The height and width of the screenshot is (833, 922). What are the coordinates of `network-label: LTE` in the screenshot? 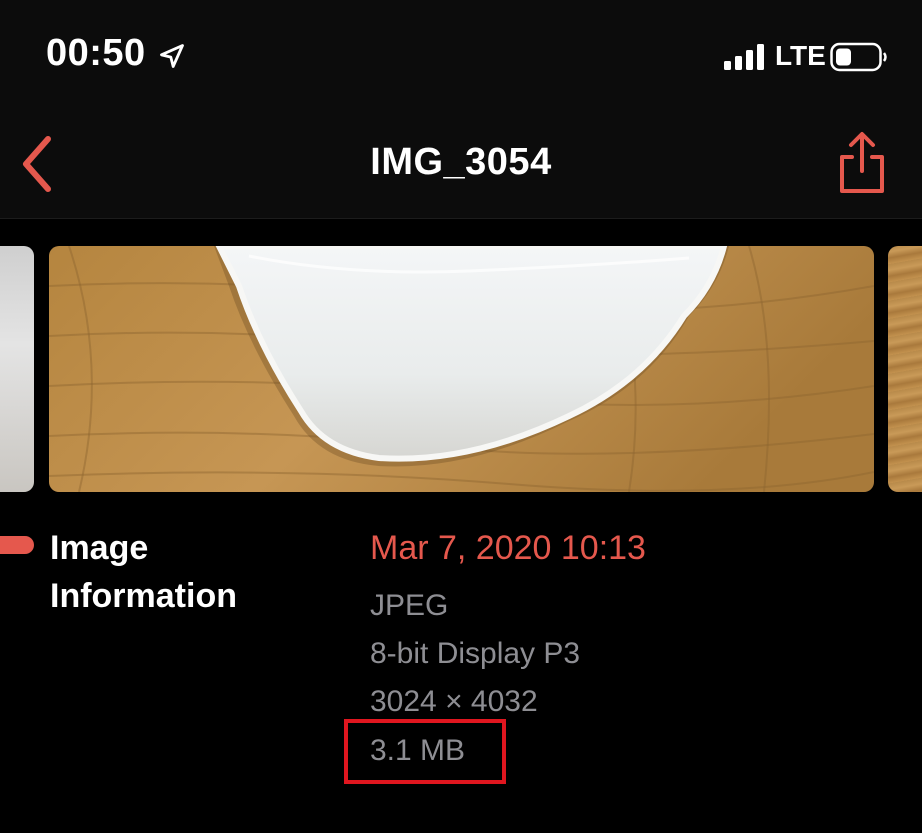 It's located at (800, 55).